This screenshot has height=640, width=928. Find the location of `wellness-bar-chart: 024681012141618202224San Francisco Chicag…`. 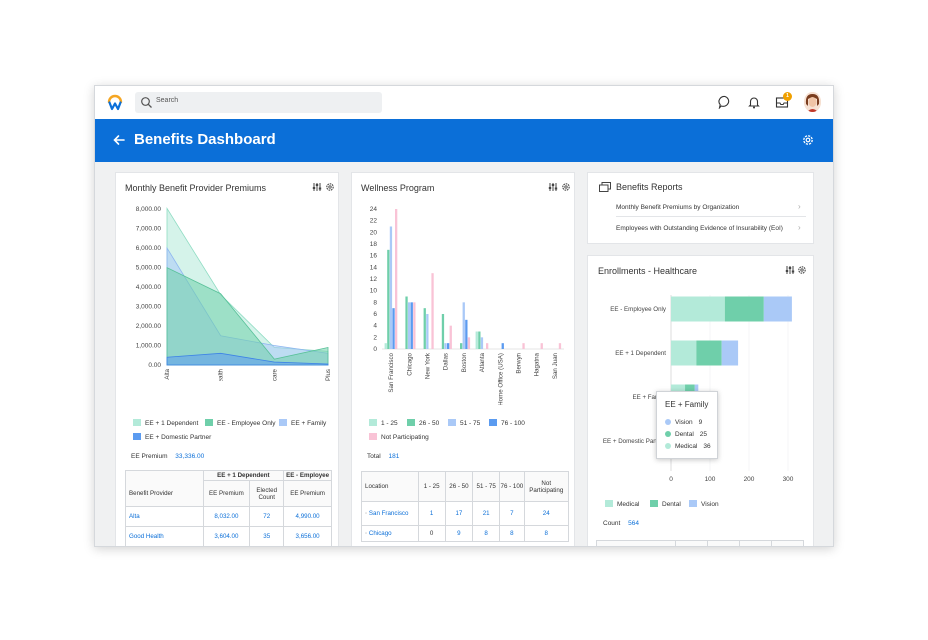

wellness-bar-chart: 024681012141618202224San Francisco Chicag… is located at coordinates (467, 305).